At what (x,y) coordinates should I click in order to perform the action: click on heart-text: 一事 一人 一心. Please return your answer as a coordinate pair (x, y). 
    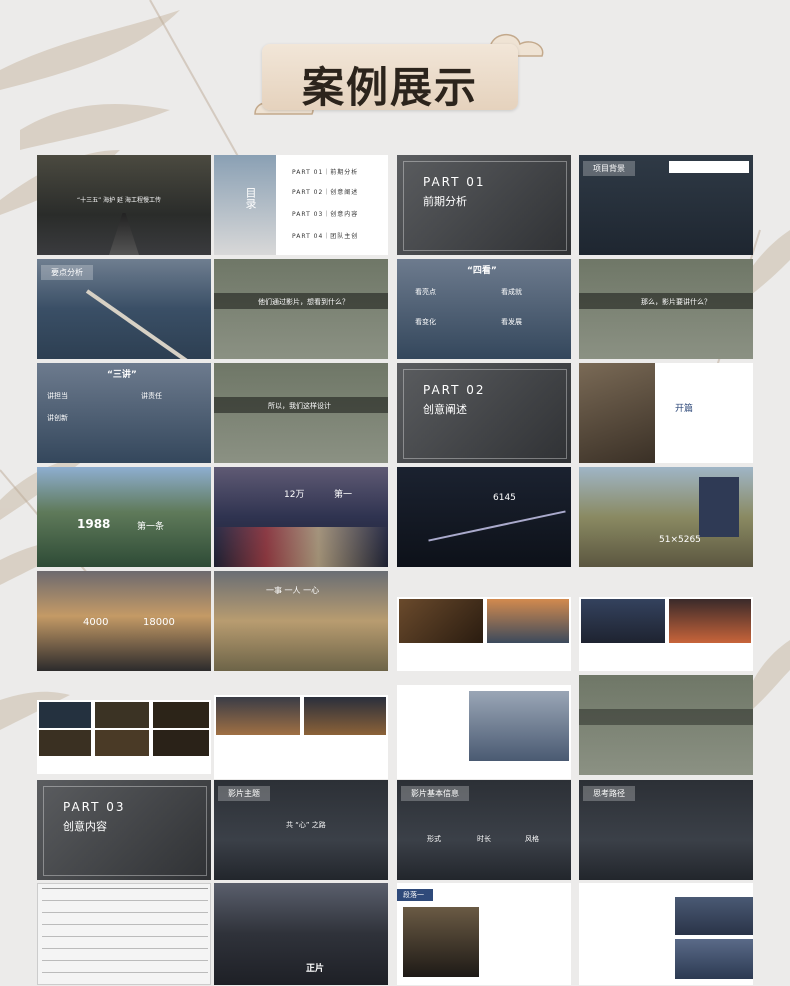
    Looking at the image, I should click on (293, 590).